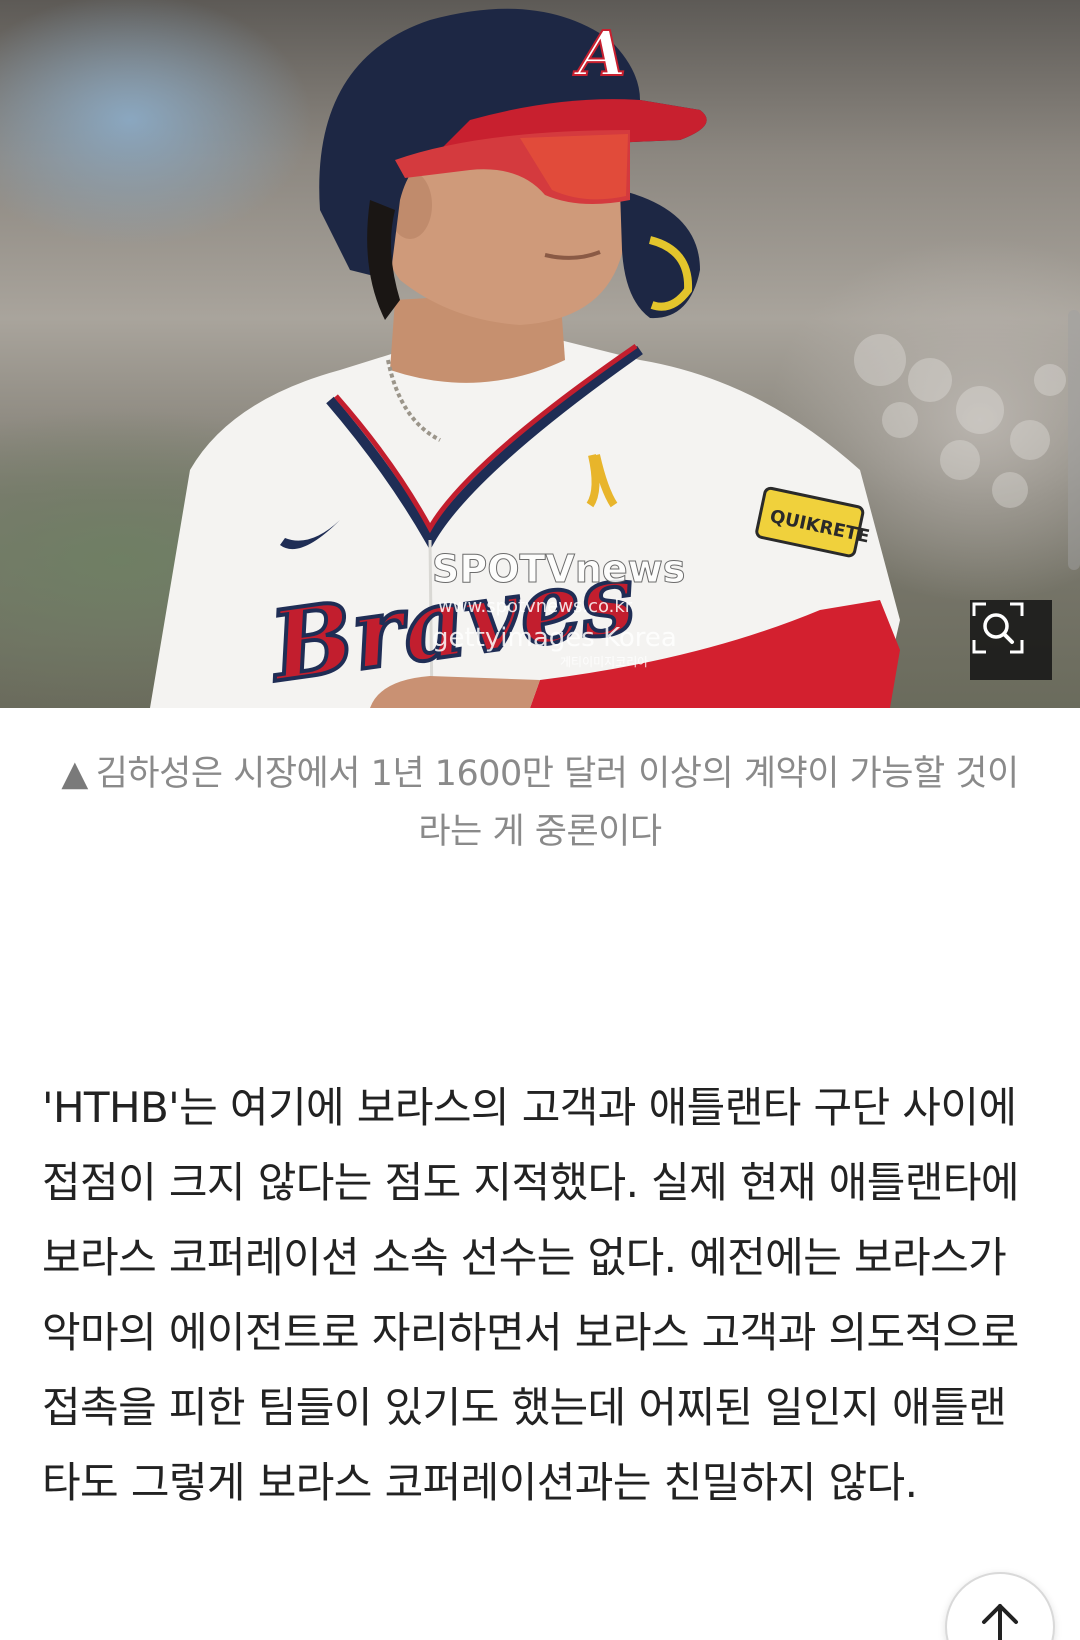 The width and height of the screenshot is (1080, 1640). Describe the element at coordinates (604, 662) in the screenshot. I see `svg-text: 게티이미지코리아` at that location.